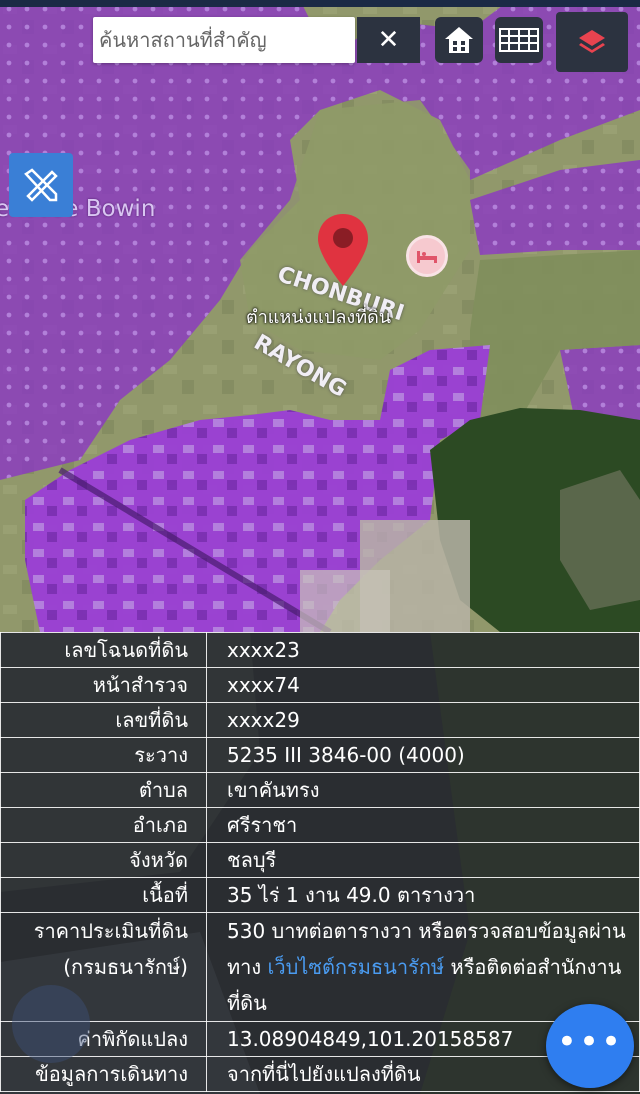  Describe the element at coordinates (103, 825) in the screenshot. I see `row-label: อำเภอ` at that location.